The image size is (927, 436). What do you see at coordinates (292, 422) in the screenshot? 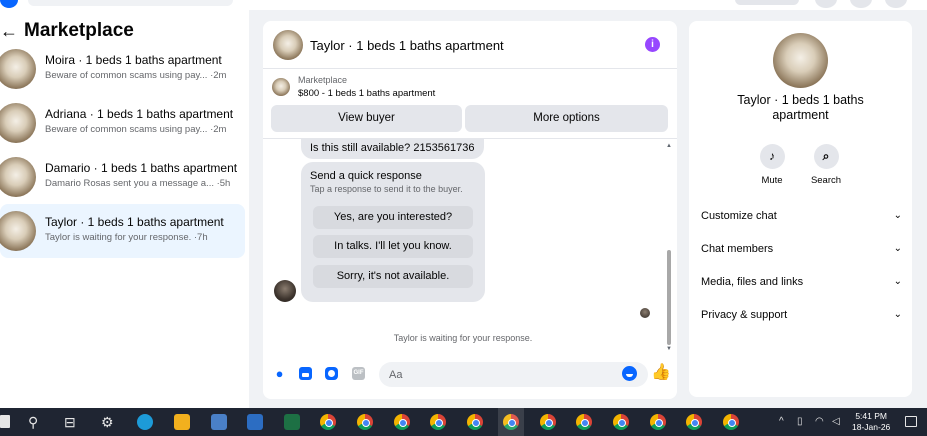
I see `excel-icon` at bounding box center [292, 422].